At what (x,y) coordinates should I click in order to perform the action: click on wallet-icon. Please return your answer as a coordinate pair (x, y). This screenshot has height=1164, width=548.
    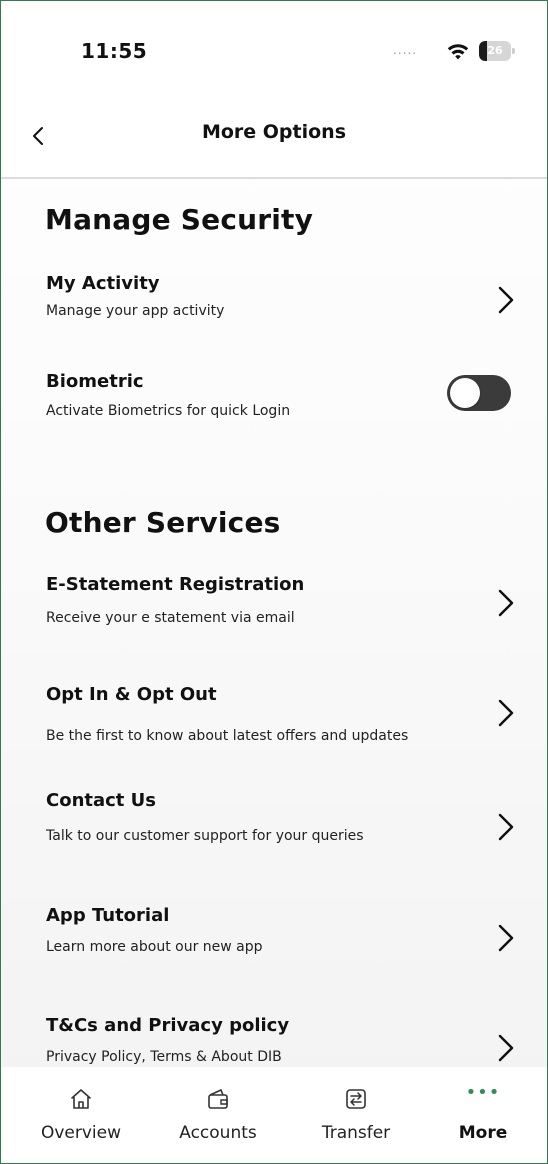
    Looking at the image, I should click on (218, 1099).